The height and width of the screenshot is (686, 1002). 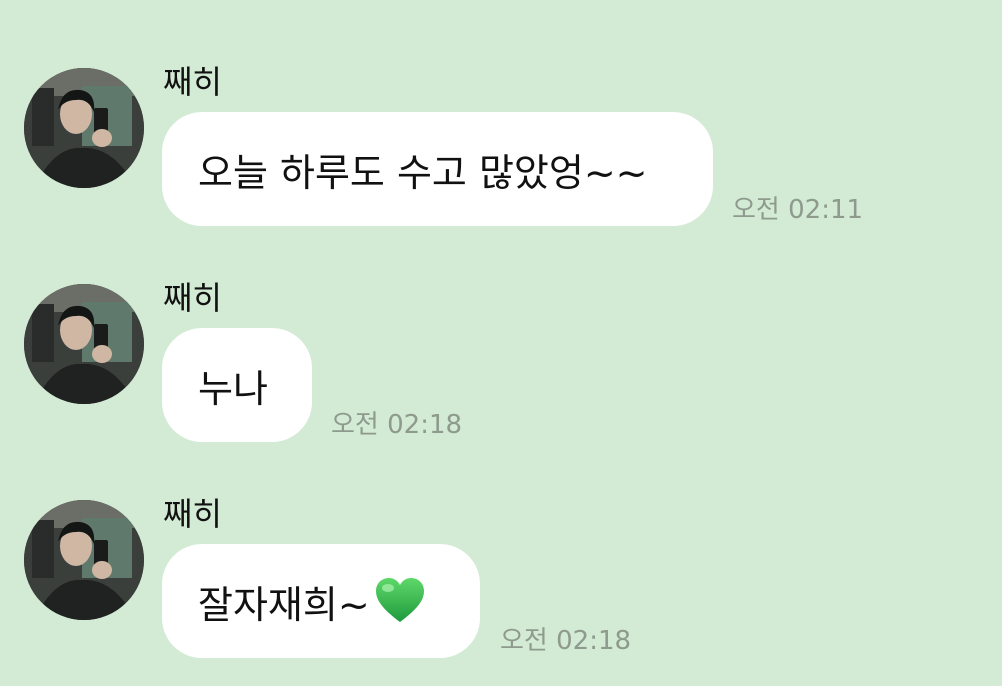 I want to click on green-heart-icon, so click(x=400, y=601).